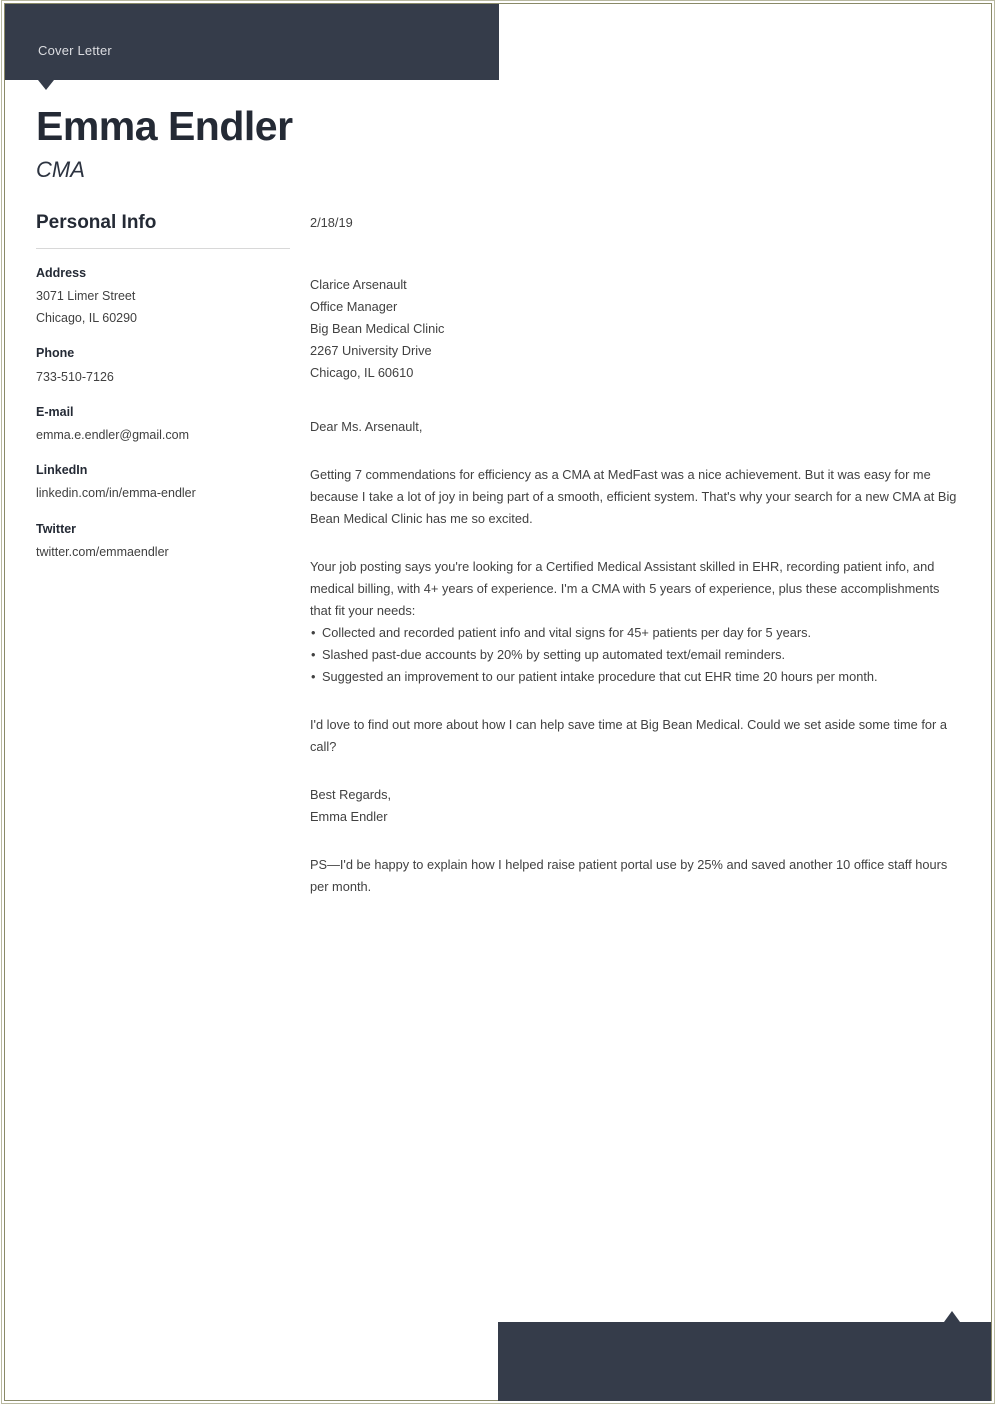 The image size is (996, 1406). What do you see at coordinates (163, 493) in the screenshot?
I see `info-value-linkedin: linkedin.com/in/emma-endler` at bounding box center [163, 493].